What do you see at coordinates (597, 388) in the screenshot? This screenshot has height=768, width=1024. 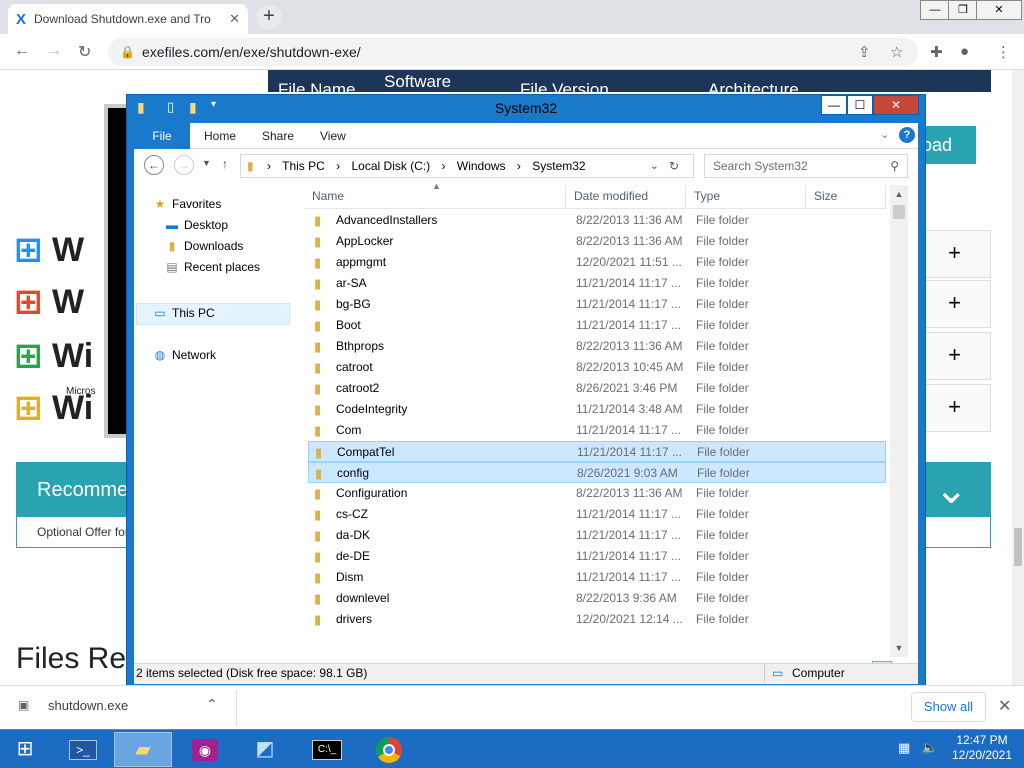 I see `table-row: ▮ catroot2 8/26/2021 3:46 PM File folder` at bounding box center [597, 388].